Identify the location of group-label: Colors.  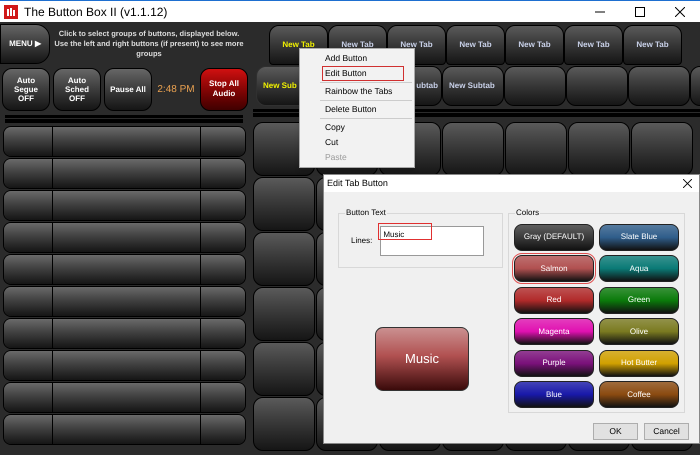
(527, 213).